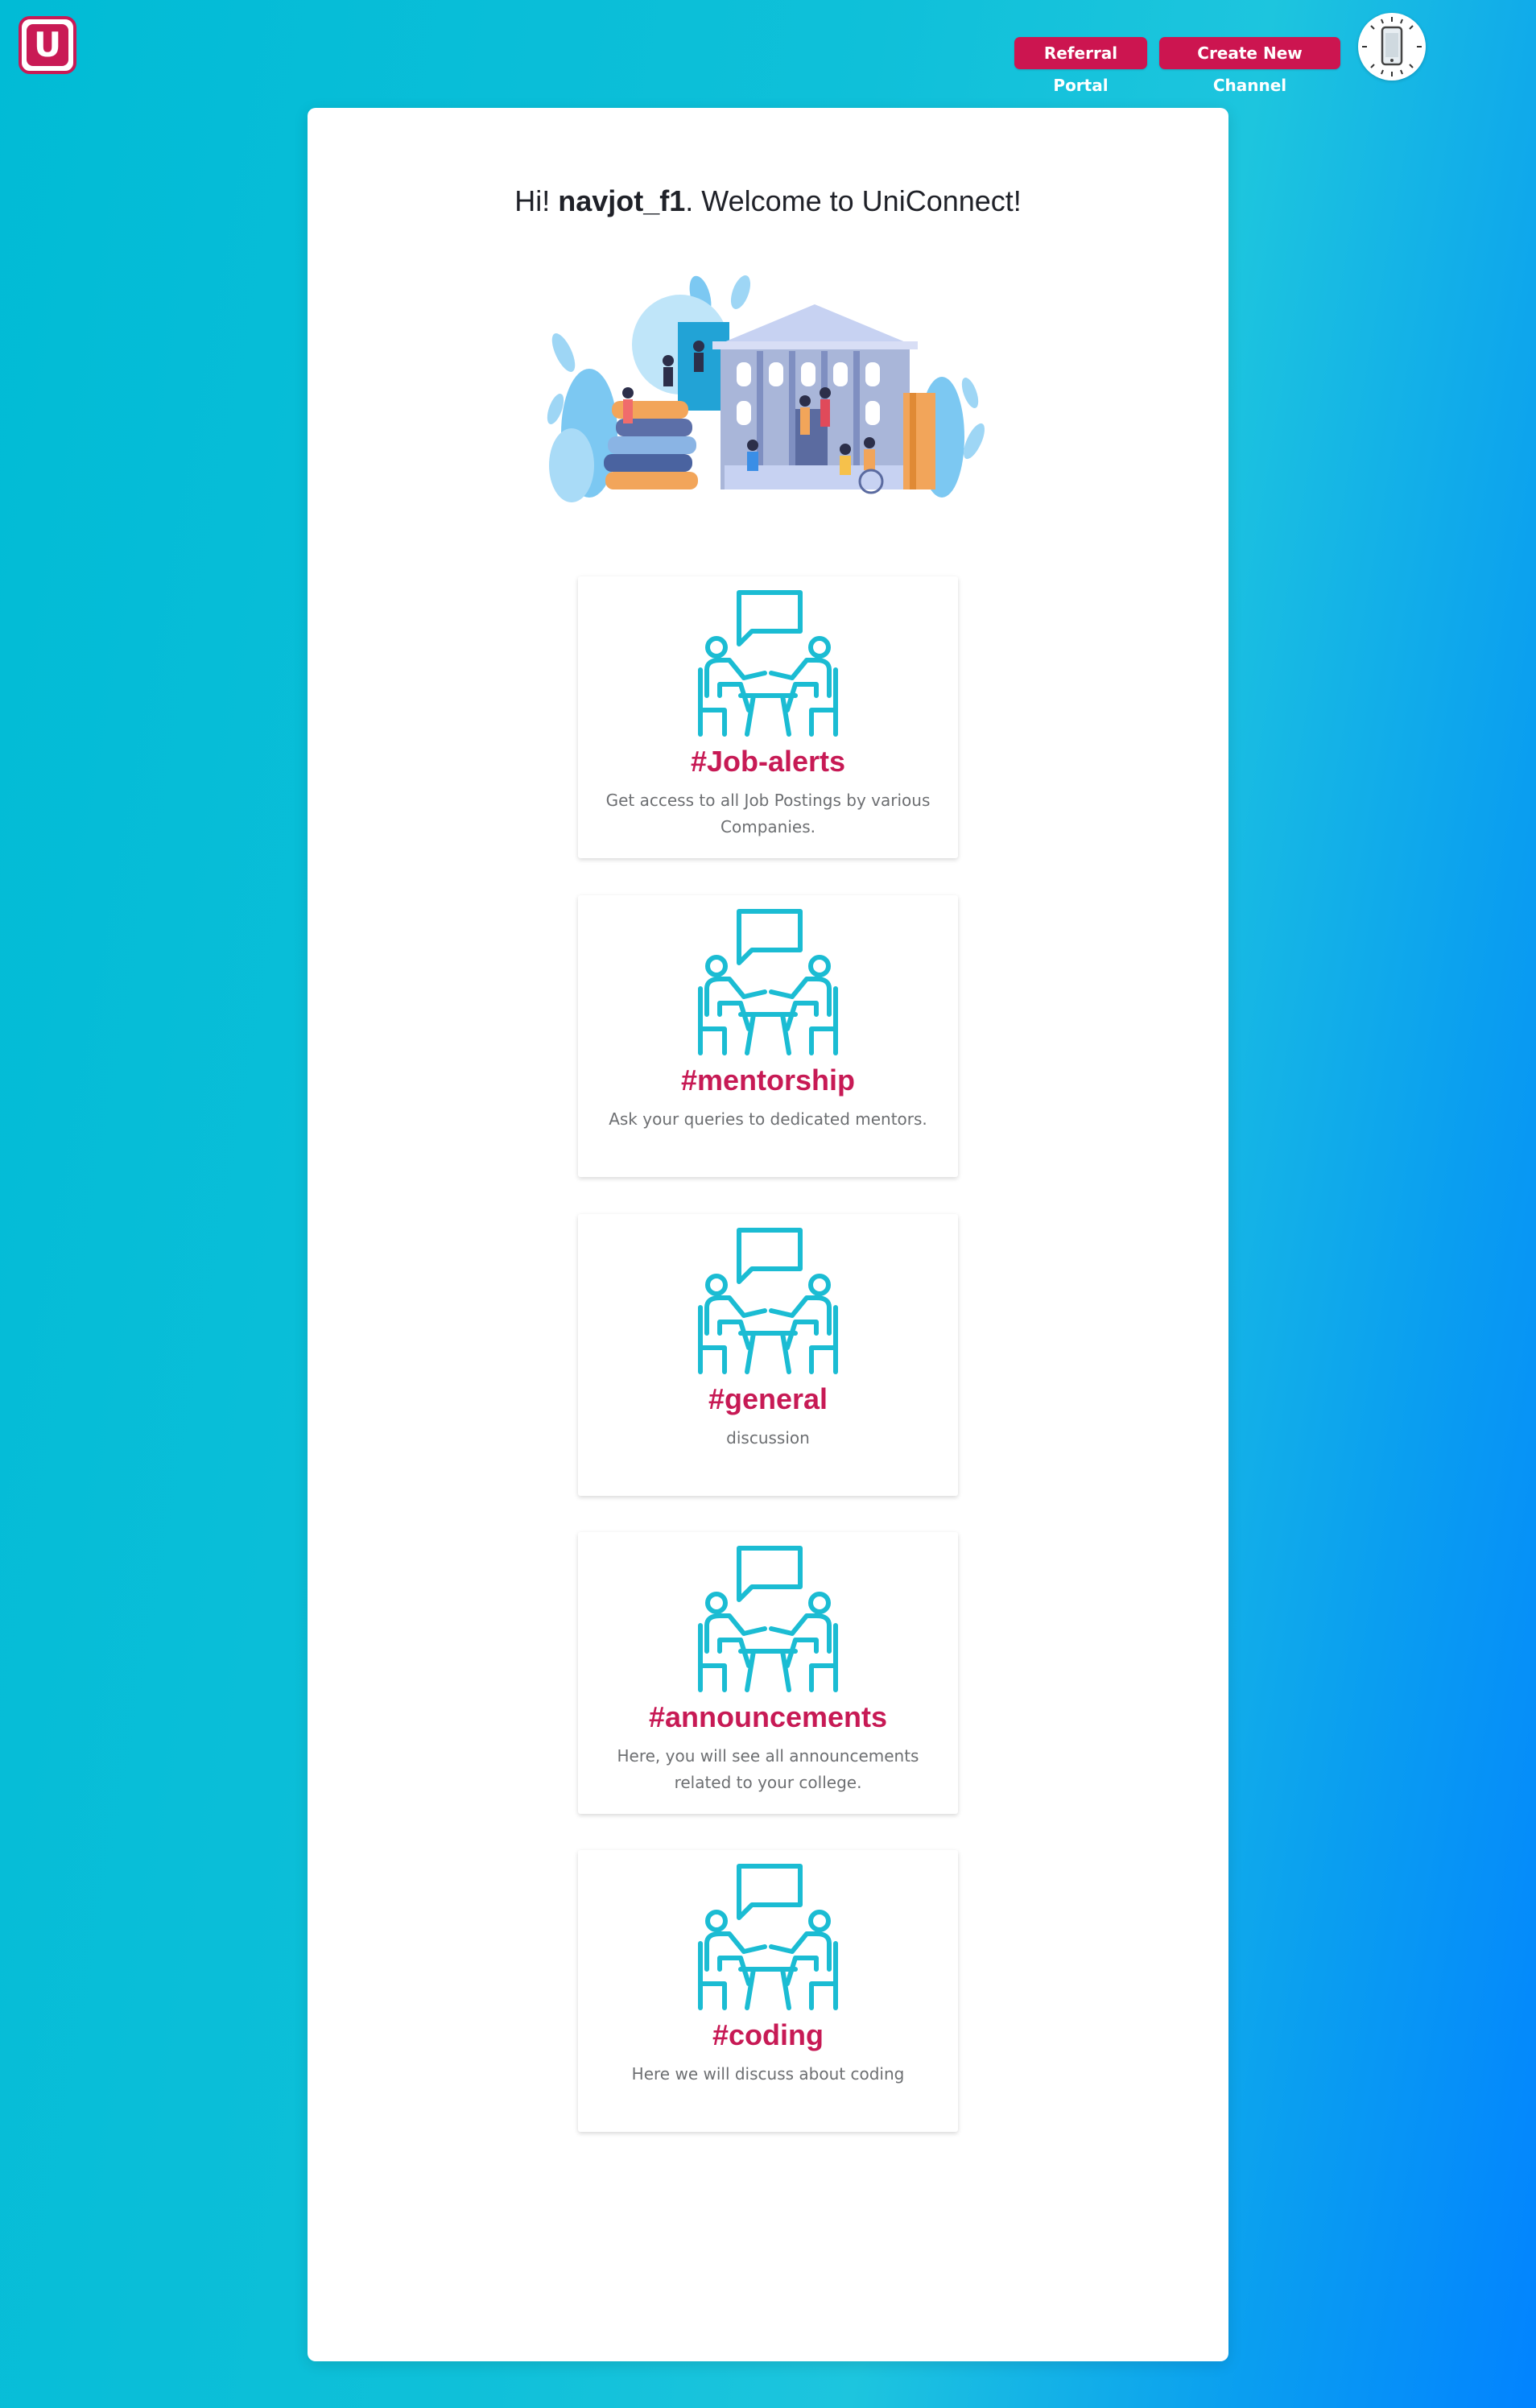 This screenshot has width=1536, height=2408. What do you see at coordinates (768, 2034) in the screenshot?
I see `channel-title: #coding` at bounding box center [768, 2034].